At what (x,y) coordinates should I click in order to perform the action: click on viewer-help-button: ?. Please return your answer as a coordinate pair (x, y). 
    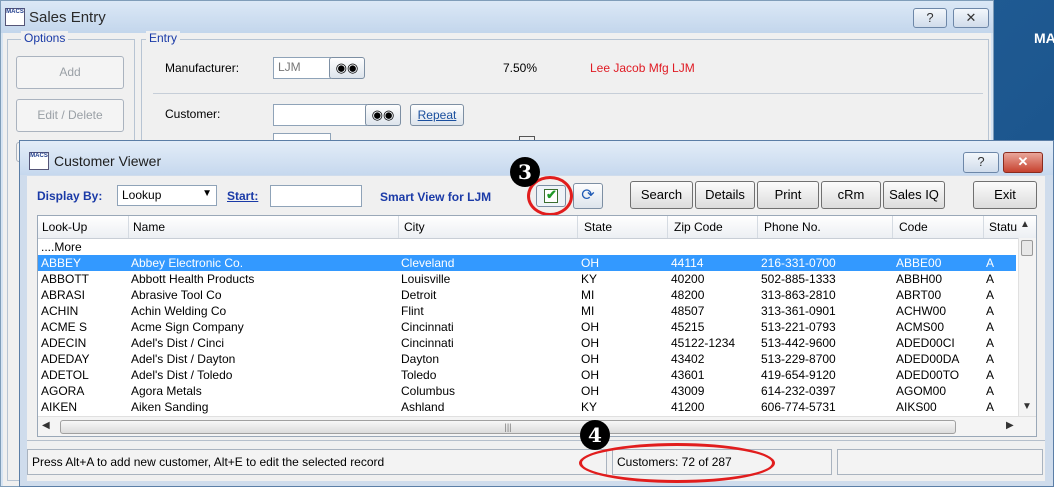
    Looking at the image, I should click on (981, 162).